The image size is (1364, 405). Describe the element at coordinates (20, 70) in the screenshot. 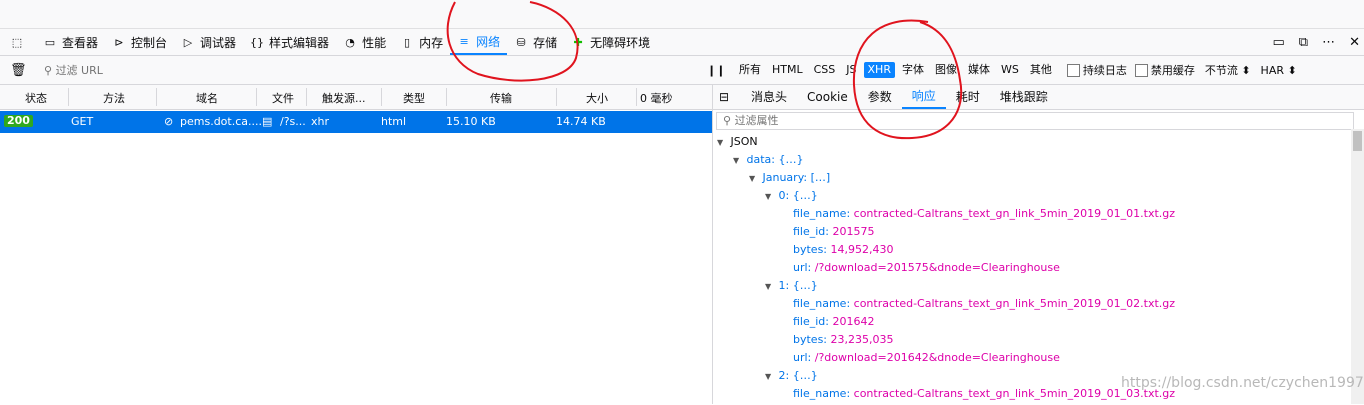

I see `trash-icon: 🗑` at that location.